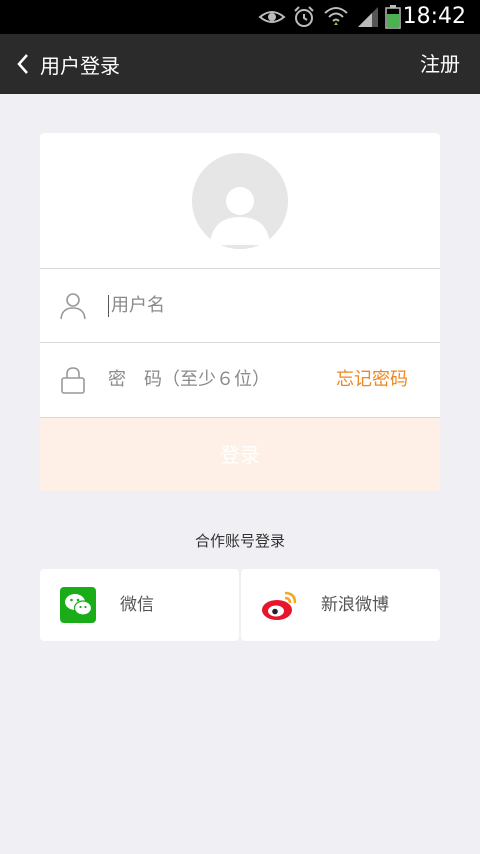 The width and height of the screenshot is (480, 854). I want to click on signal-icon, so click(368, 17).